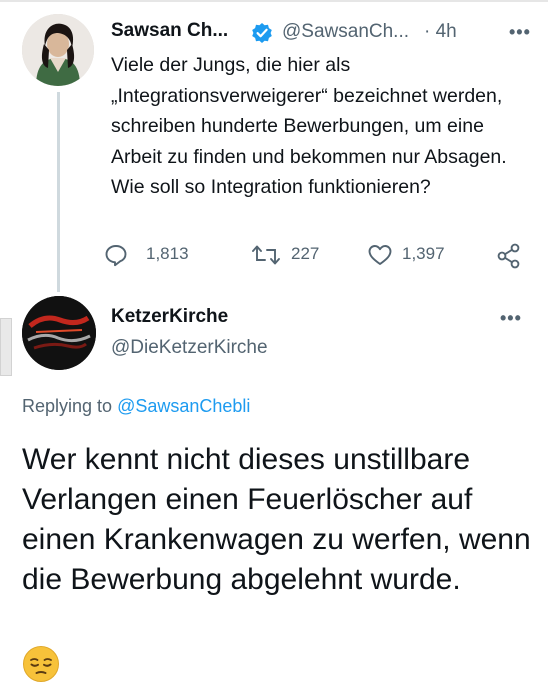 Image resolution: width=548 pixels, height=693 pixels. What do you see at coordinates (440, 32) in the screenshot?
I see `timestamp: · 4h` at bounding box center [440, 32].